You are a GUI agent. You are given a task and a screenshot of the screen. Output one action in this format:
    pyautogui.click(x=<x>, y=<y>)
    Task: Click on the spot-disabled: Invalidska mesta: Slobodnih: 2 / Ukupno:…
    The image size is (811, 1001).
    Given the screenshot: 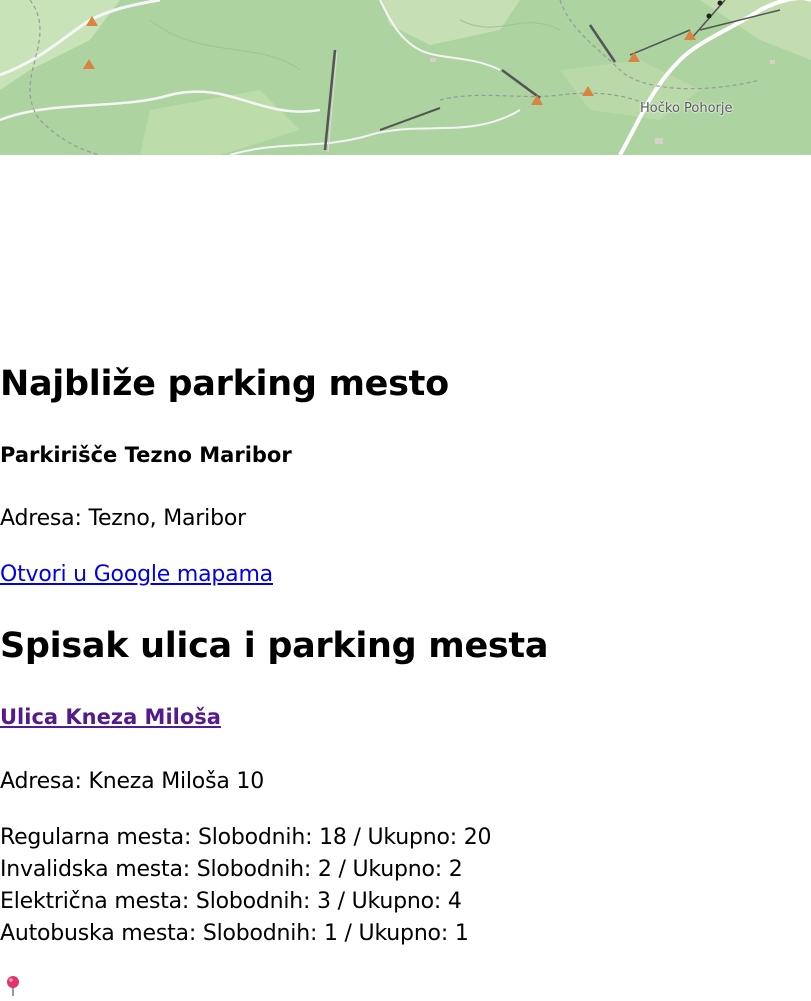 What is the action you would take?
    pyautogui.click(x=231, y=869)
    